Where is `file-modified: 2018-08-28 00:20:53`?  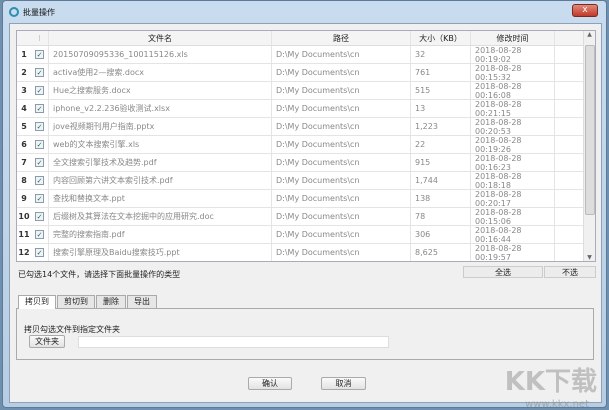
file-modified: 2018-08-28 00:20:53 is located at coordinates (512, 127).